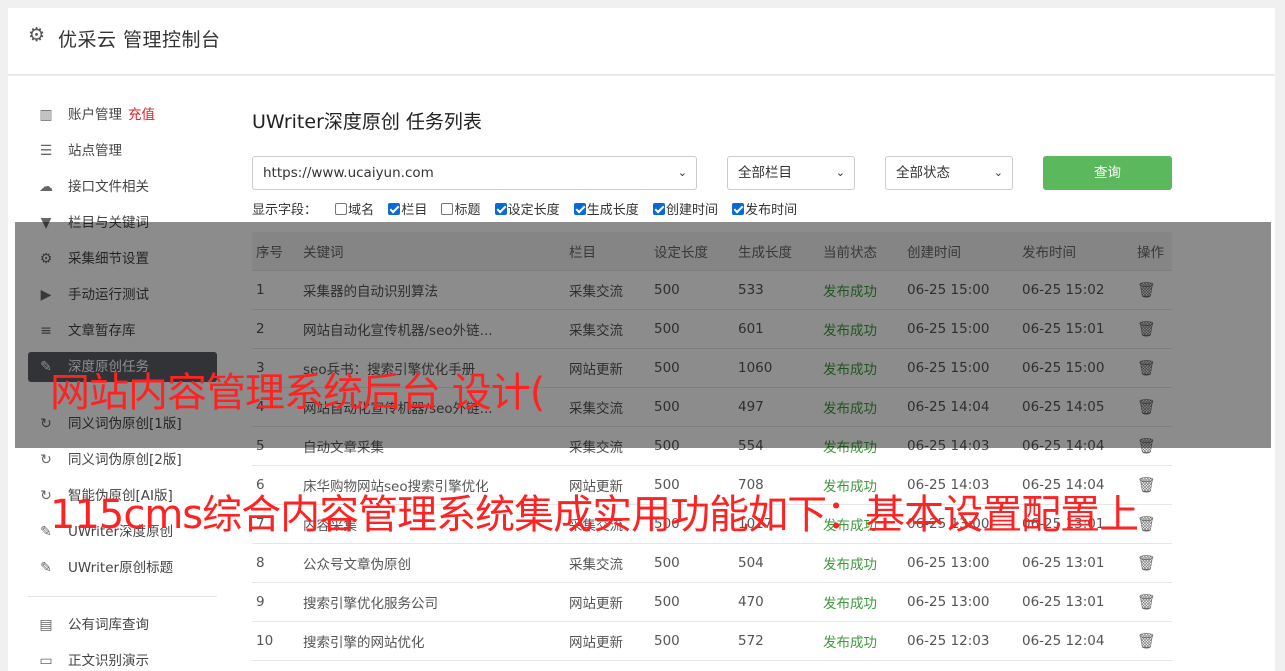 This screenshot has height=671, width=1285. I want to click on sidebar-item-uwriter-title: ✎ UWriter原创标题, so click(122, 568).